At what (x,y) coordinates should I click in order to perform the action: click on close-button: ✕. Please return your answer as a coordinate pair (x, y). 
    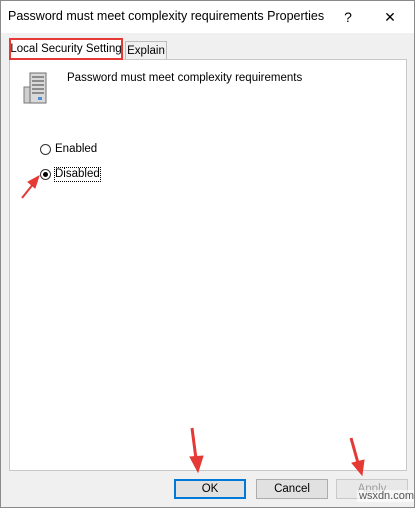
    Looking at the image, I should click on (390, 17).